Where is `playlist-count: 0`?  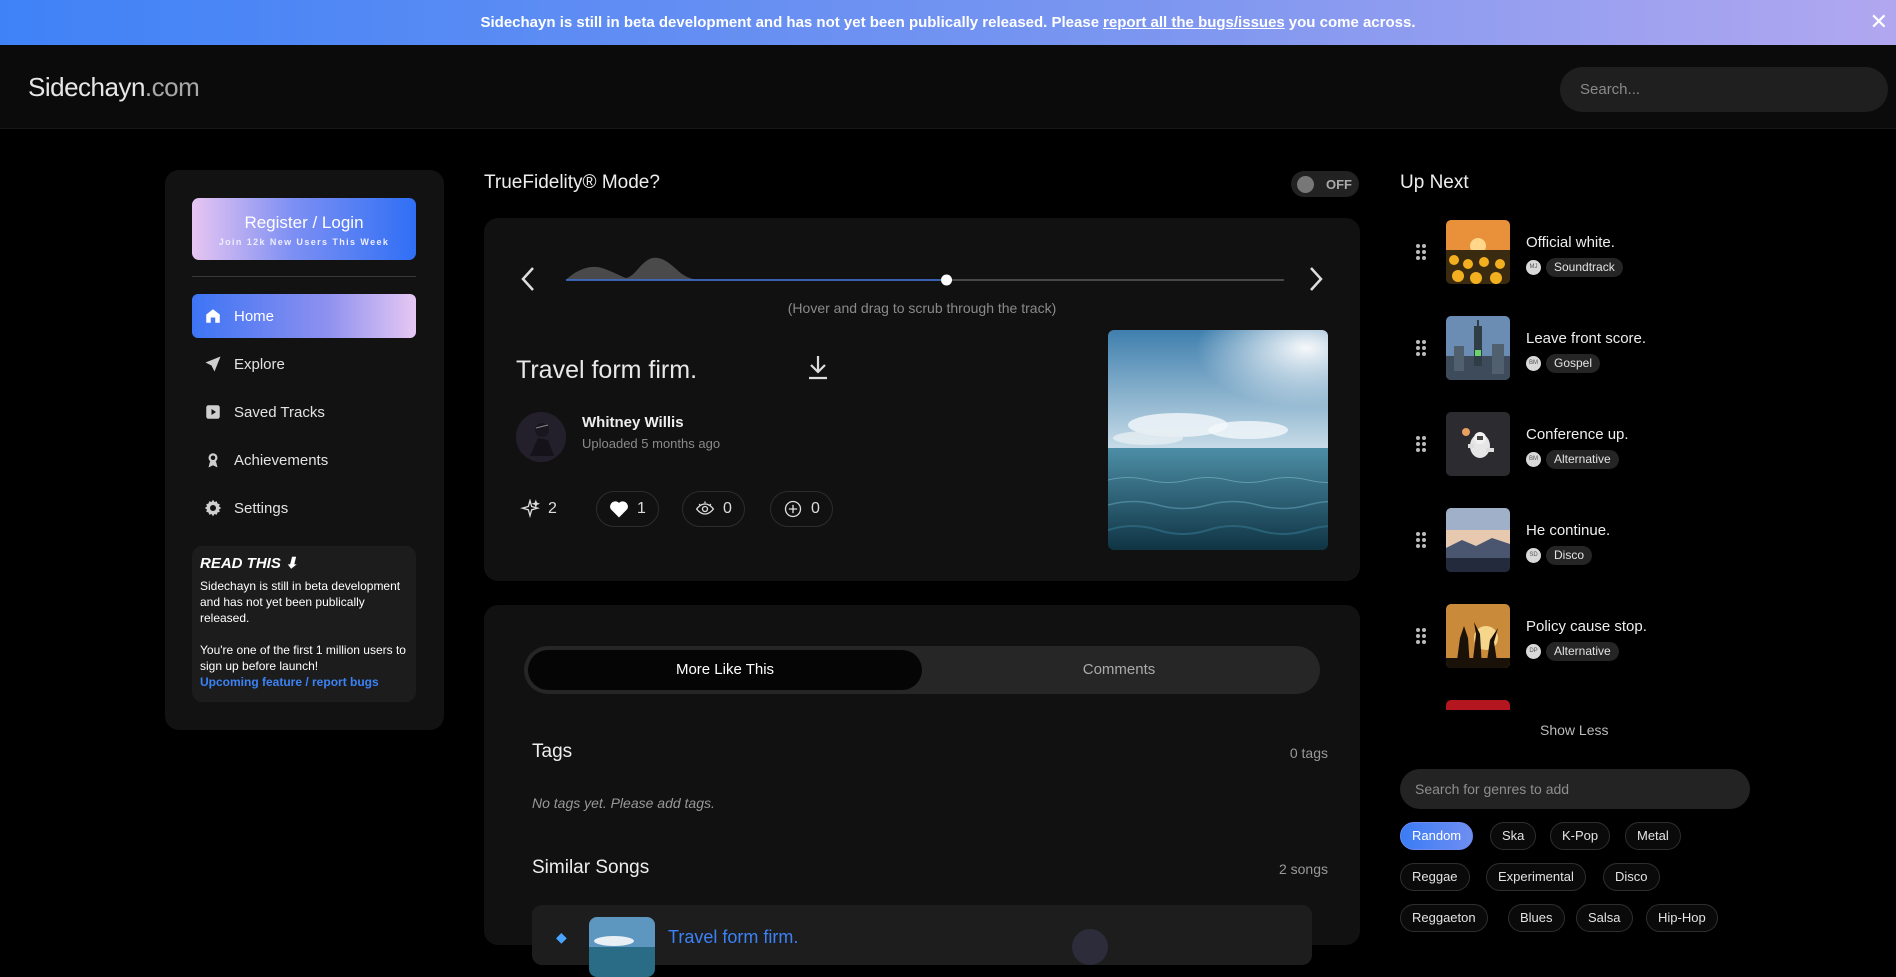
playlist-count: 0 is located at coordinates (815, 508).